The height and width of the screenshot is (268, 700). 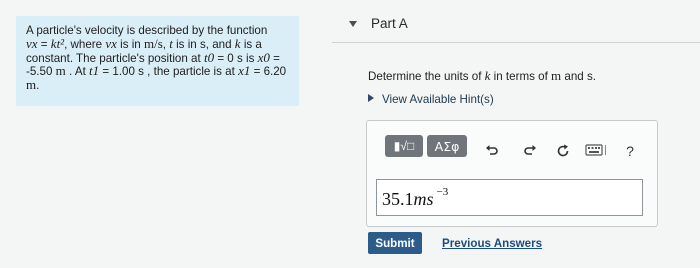 What do you see at coordinates (442, 192) in the screenshot?
I see `answer-exponent: −3` at bounding box center [442, 192].